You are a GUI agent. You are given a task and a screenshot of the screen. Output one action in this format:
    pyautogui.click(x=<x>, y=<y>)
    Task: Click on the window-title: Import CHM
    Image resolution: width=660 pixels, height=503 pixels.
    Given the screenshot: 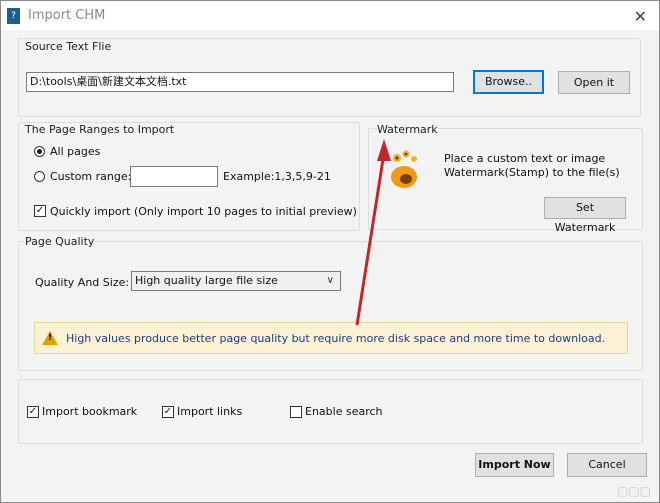 What is the action you would take?
    pyautogui.click(x=67, y=15)
    